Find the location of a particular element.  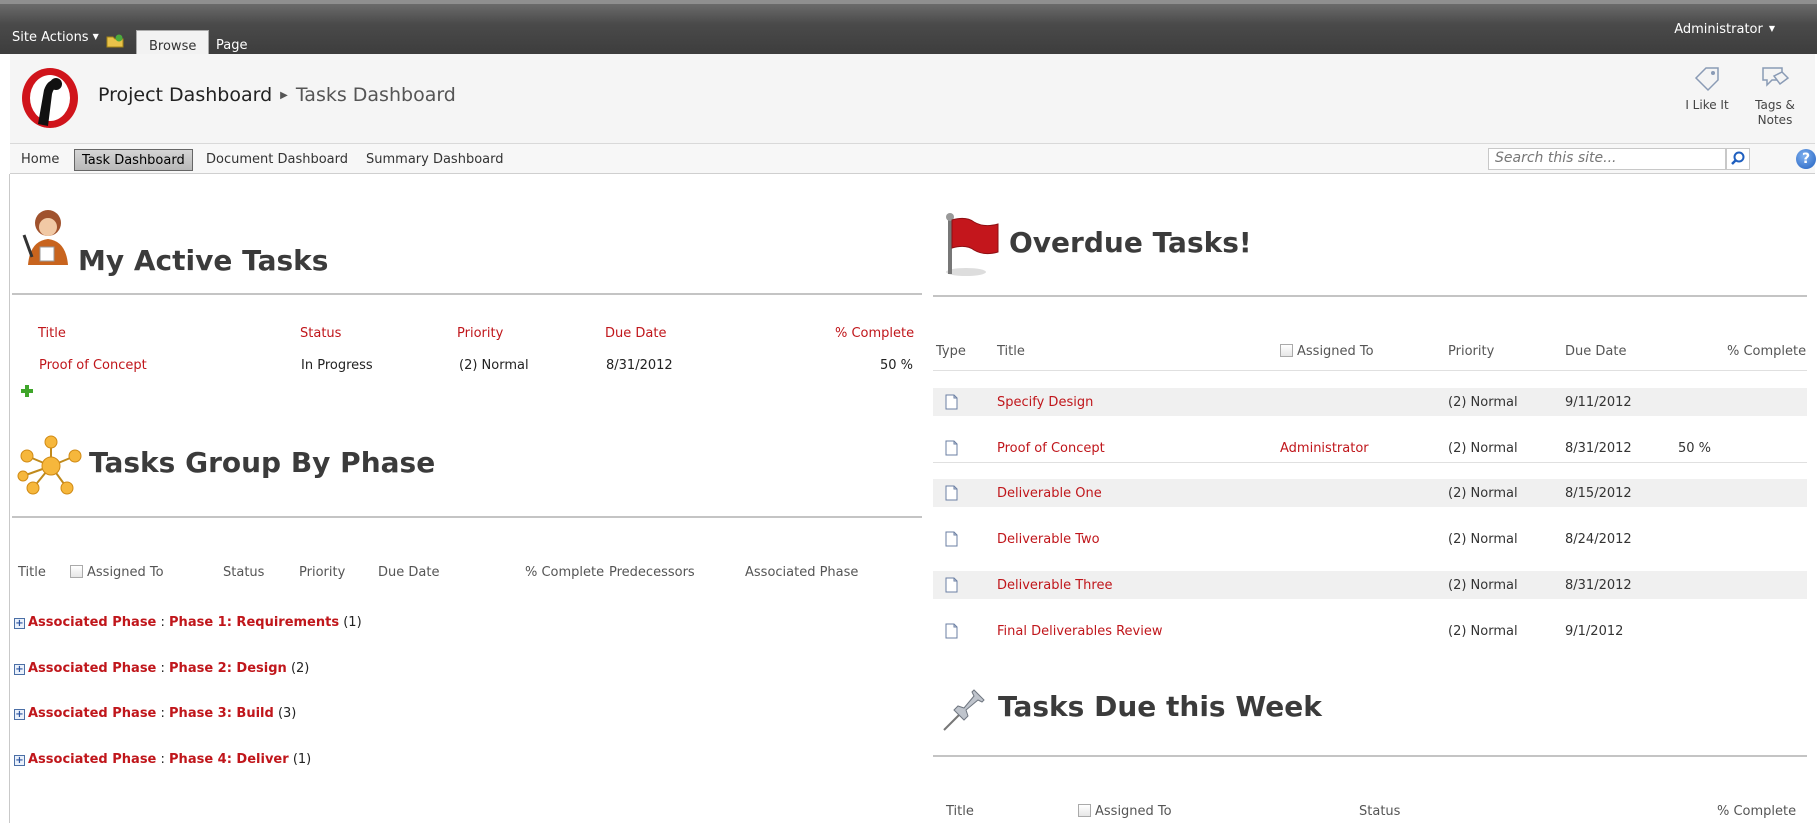

table-row: Specify Design (2) Normal 9/11/2012 is located at coordinates (1370, 402).